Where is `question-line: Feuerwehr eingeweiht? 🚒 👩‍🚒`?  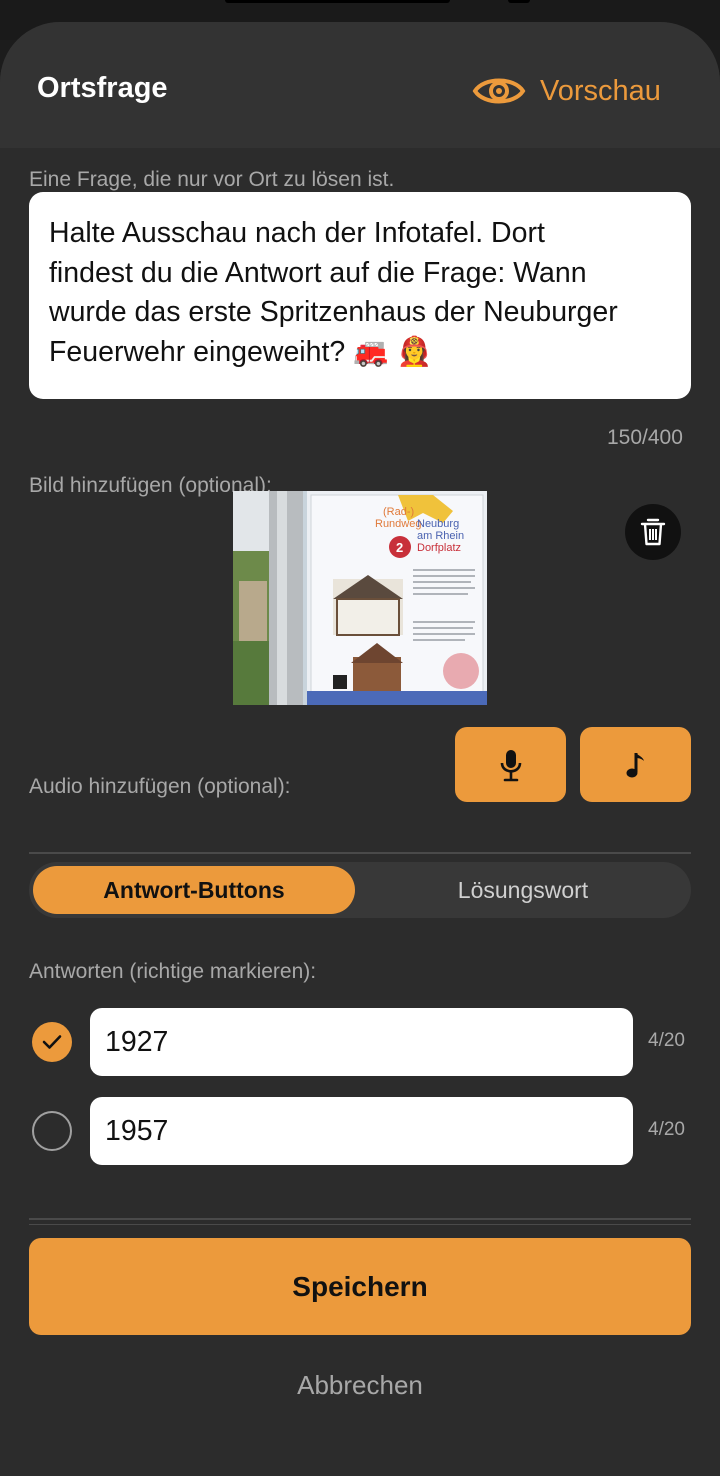
question-line: Feuerwehr eingeweiht? 🚒 👩‍🚒 is located at coordinates (241, 351).